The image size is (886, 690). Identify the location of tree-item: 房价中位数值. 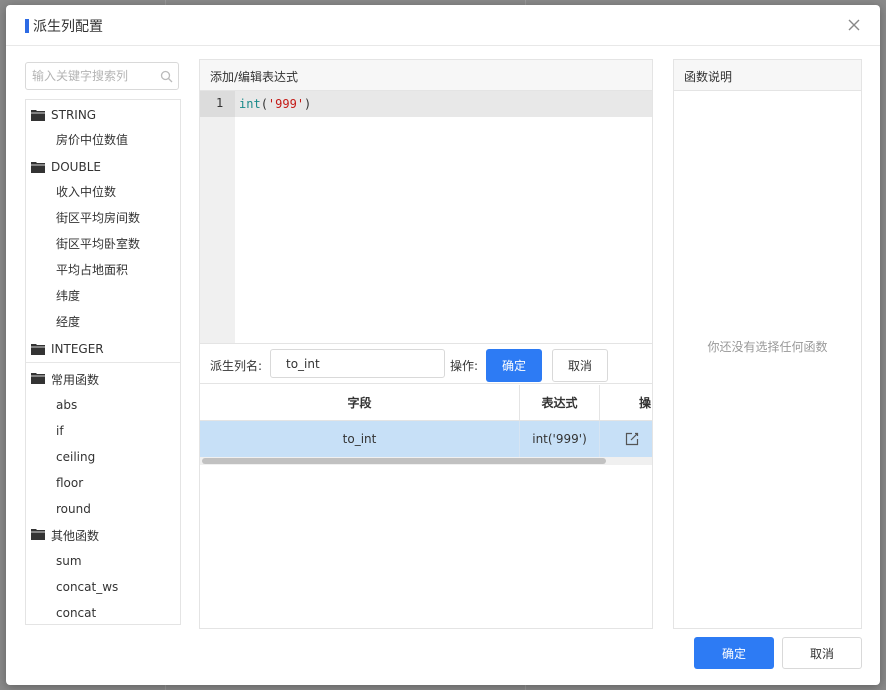
(92, 140).